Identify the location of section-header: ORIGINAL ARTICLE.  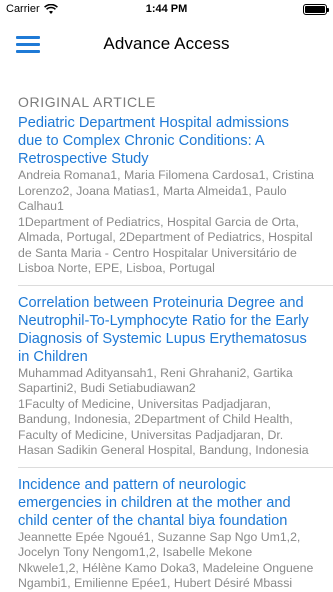
(87, 102).